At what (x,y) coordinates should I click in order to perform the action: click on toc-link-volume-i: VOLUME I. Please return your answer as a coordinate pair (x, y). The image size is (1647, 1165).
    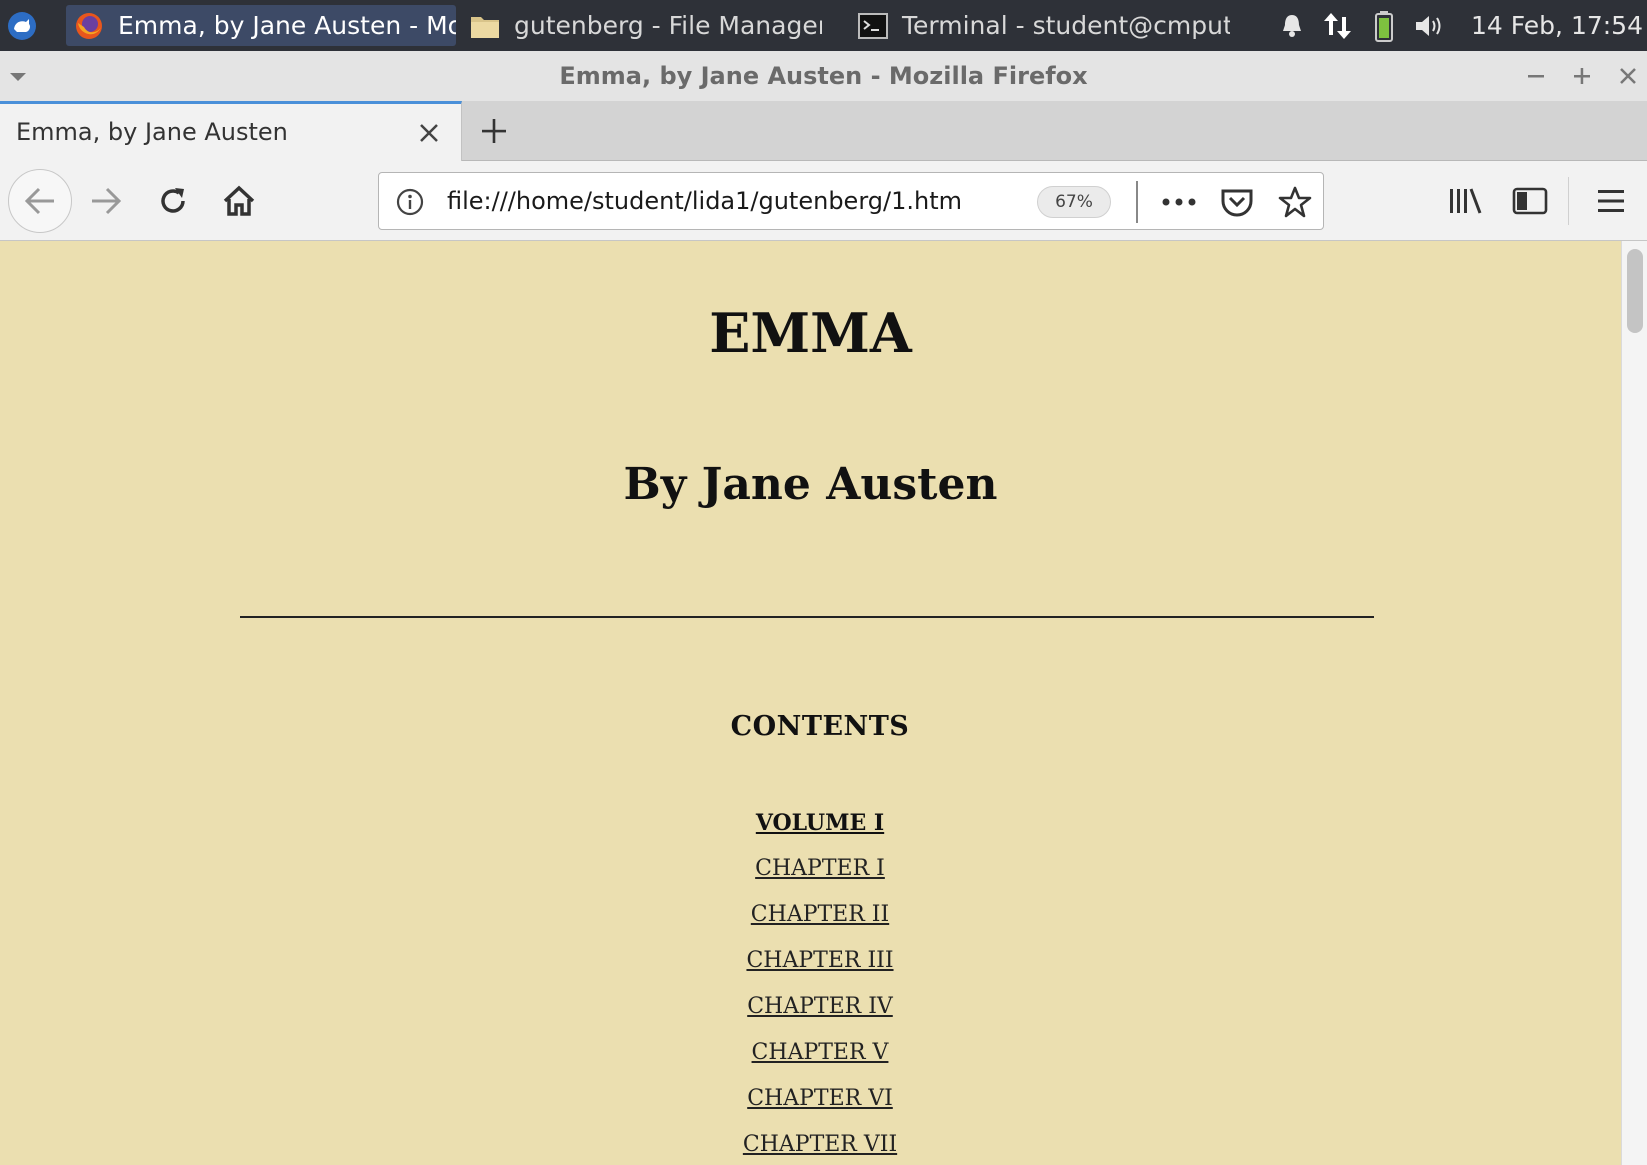
    Looking at the image, I should click on (820, 823).